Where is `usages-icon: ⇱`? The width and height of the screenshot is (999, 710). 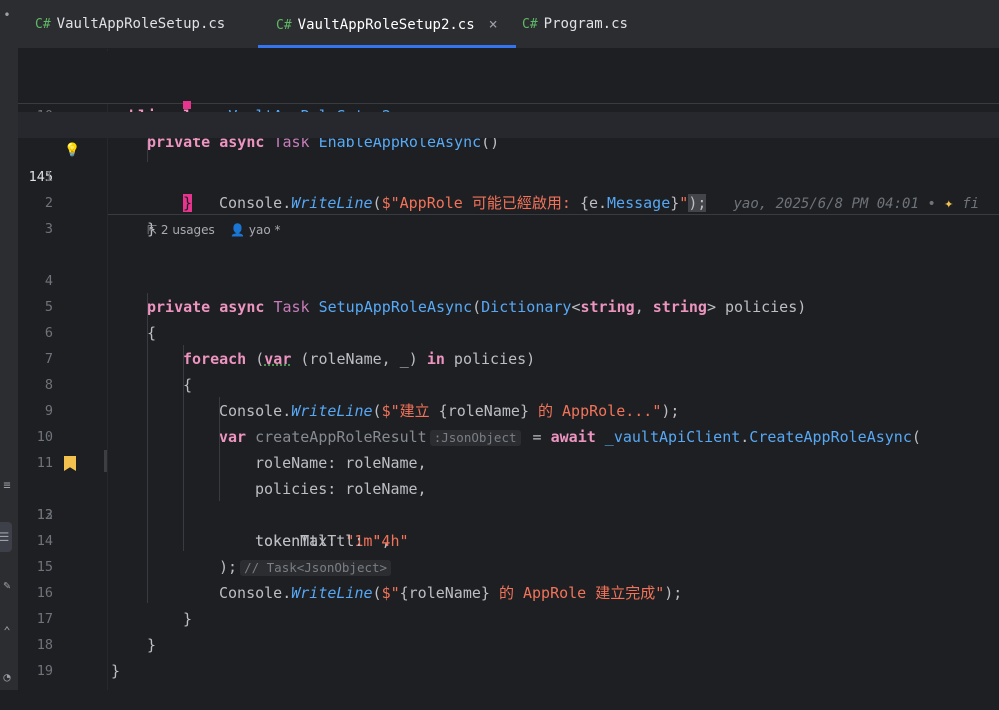 usages-icon: ⇱ is located at coordinates (152, 230).